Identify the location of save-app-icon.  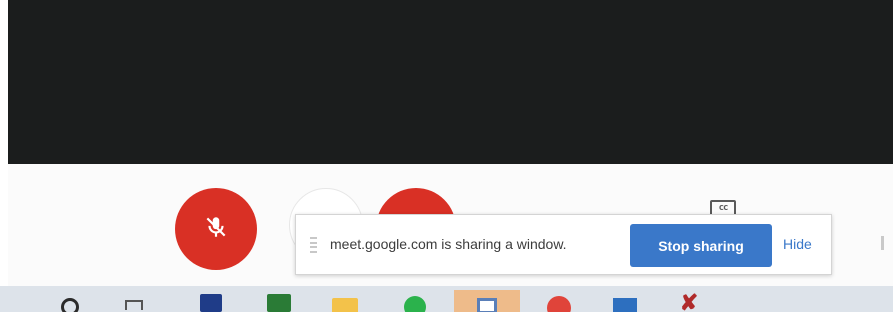
(211, 303).